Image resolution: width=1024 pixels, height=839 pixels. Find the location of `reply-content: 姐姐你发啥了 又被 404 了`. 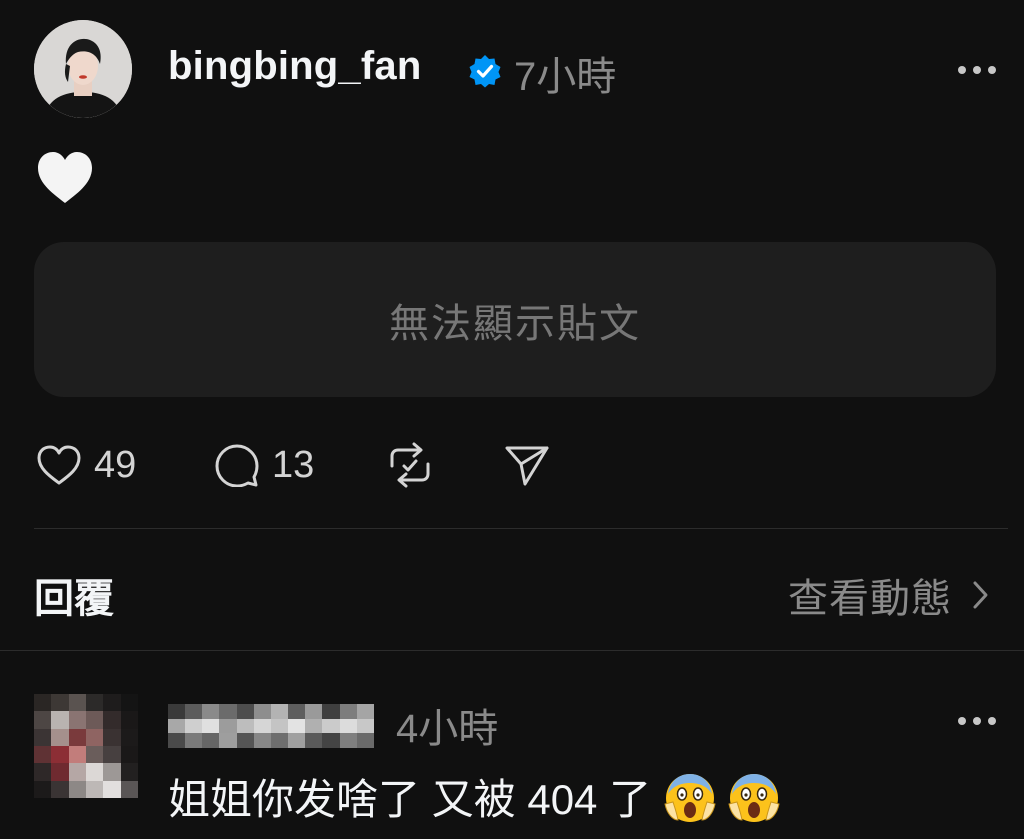

reply-content: 姐姐你发啥了 又被 404 了 is located at coordinates (474, 796).